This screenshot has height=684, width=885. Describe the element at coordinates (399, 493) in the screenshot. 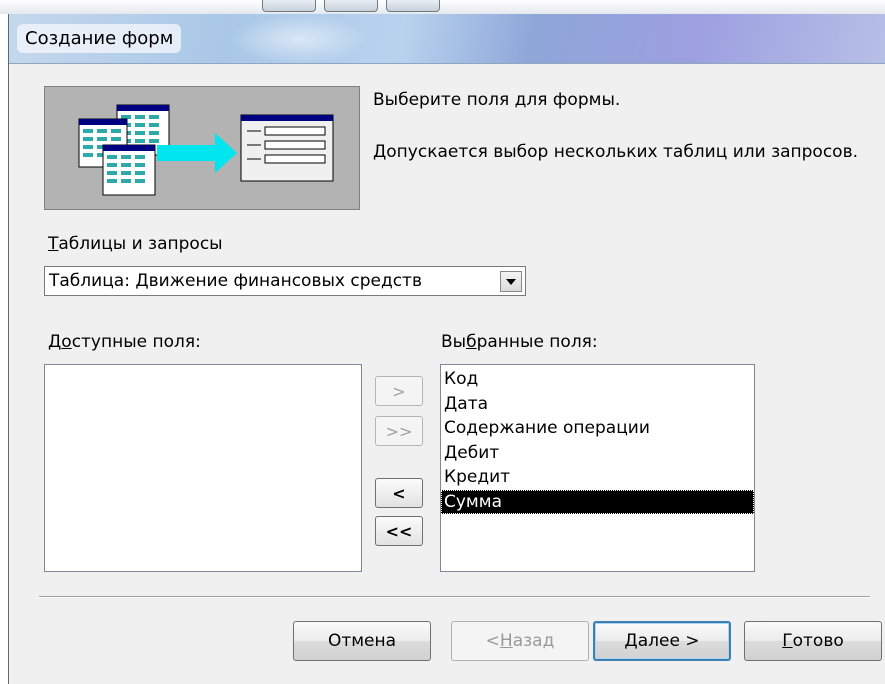

I see `remove-field-button: <` at that location.